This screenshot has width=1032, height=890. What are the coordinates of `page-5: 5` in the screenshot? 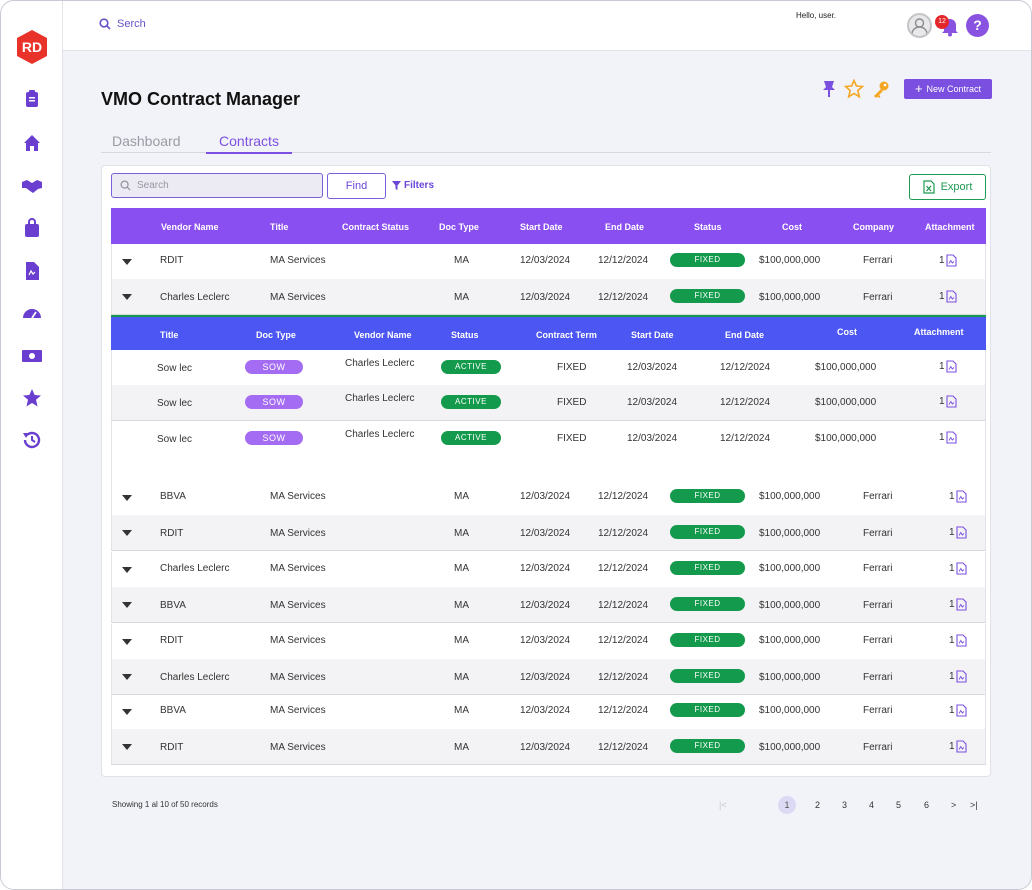 It's located at (898, 805).